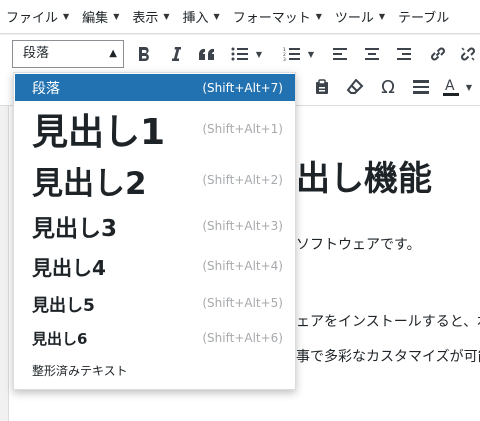  I want to click on align-center-icon, so click(372, 54).